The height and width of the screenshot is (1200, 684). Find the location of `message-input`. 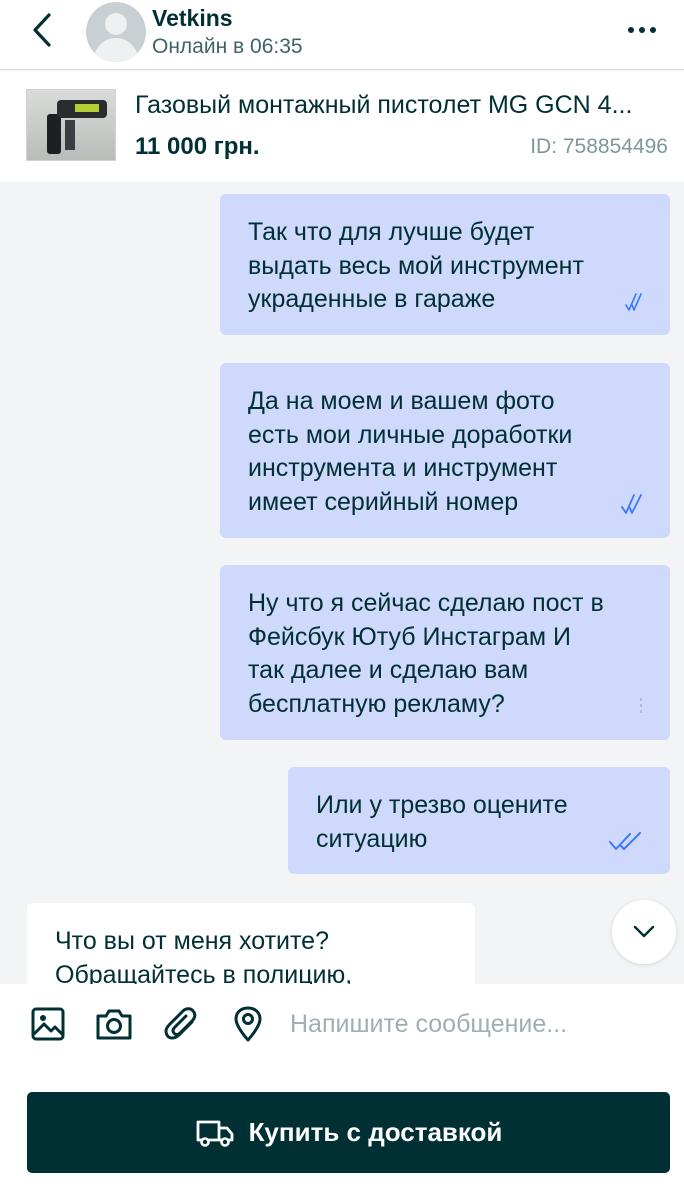

message-input is located at coordinates (480, 1024).